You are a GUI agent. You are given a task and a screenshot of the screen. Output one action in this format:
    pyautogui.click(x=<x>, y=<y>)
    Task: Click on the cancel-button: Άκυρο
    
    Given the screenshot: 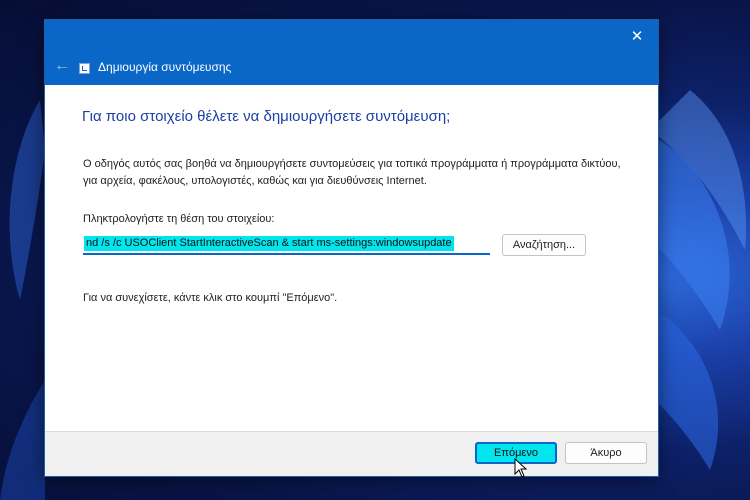 What is the action you would take?
    pyautogui.click(x=606, y=453)
    